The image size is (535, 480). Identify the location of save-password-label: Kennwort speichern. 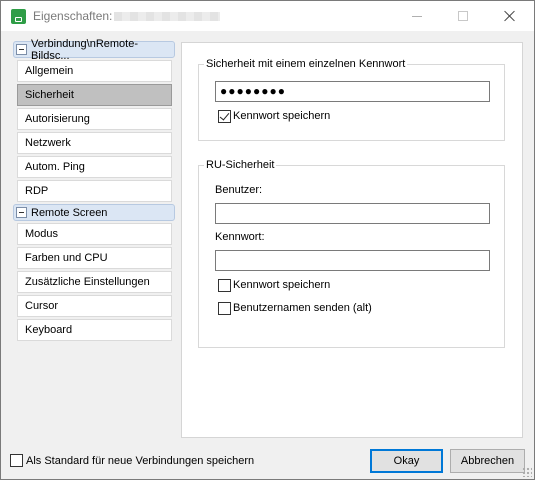
(282, 116).